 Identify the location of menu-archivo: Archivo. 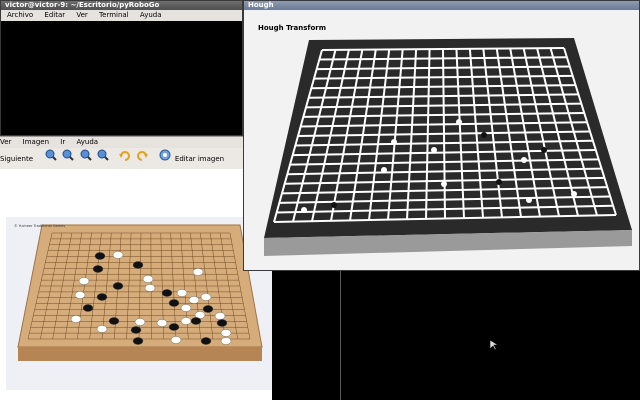
(20, 15).